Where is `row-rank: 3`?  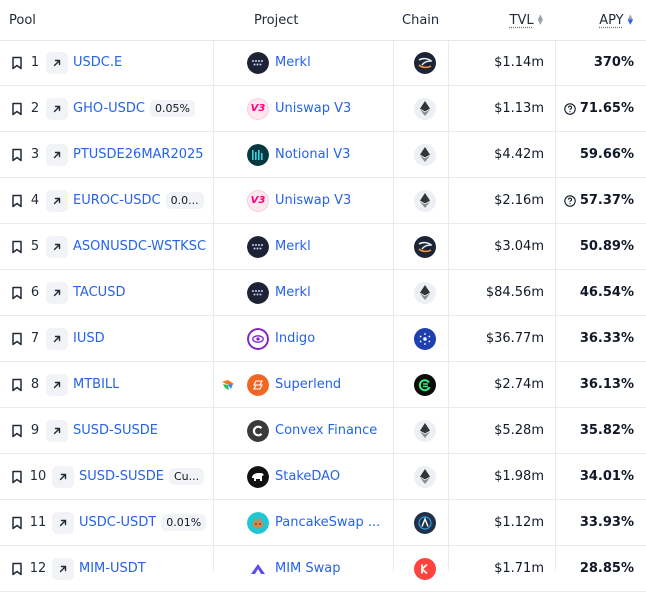 row-rank: 3 is located at coordinates (35, 154).